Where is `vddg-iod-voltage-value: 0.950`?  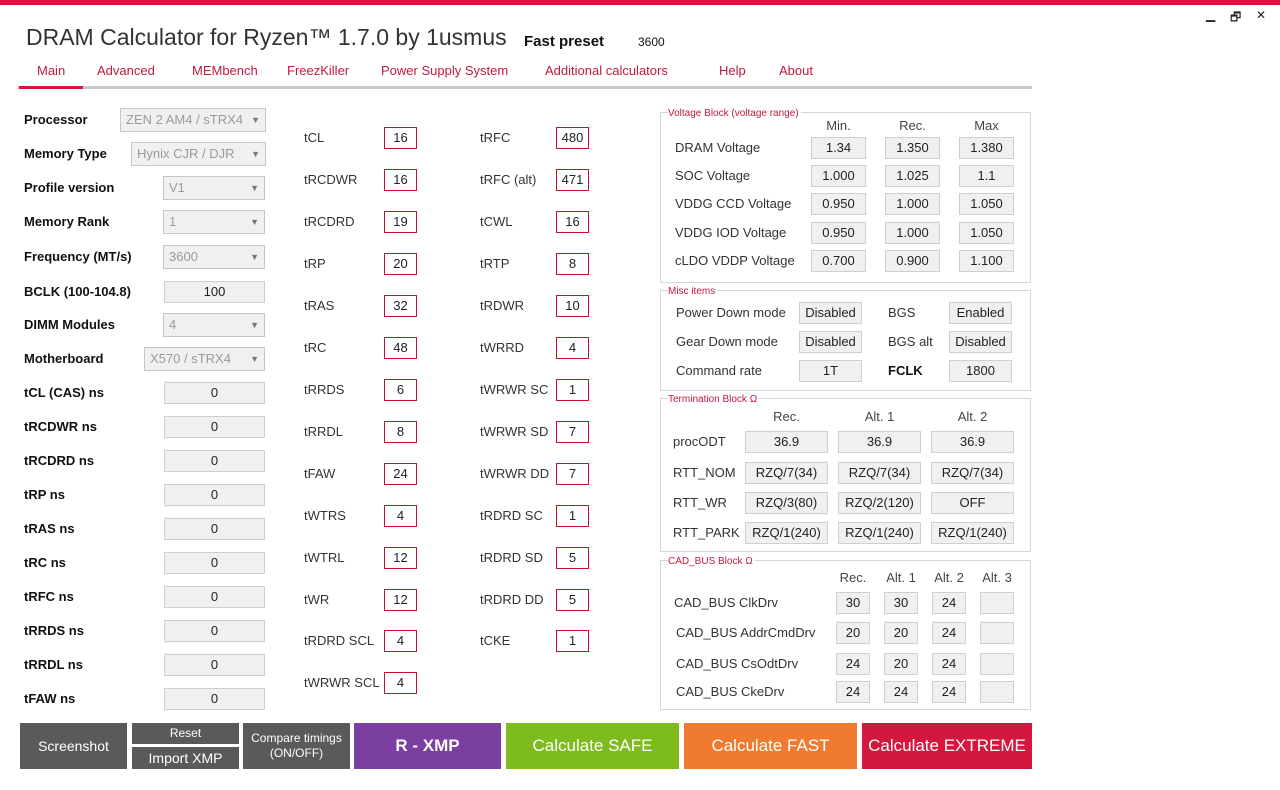 vddg-iod-voltage-value: 0.950 is located at coordinates (838, 233).